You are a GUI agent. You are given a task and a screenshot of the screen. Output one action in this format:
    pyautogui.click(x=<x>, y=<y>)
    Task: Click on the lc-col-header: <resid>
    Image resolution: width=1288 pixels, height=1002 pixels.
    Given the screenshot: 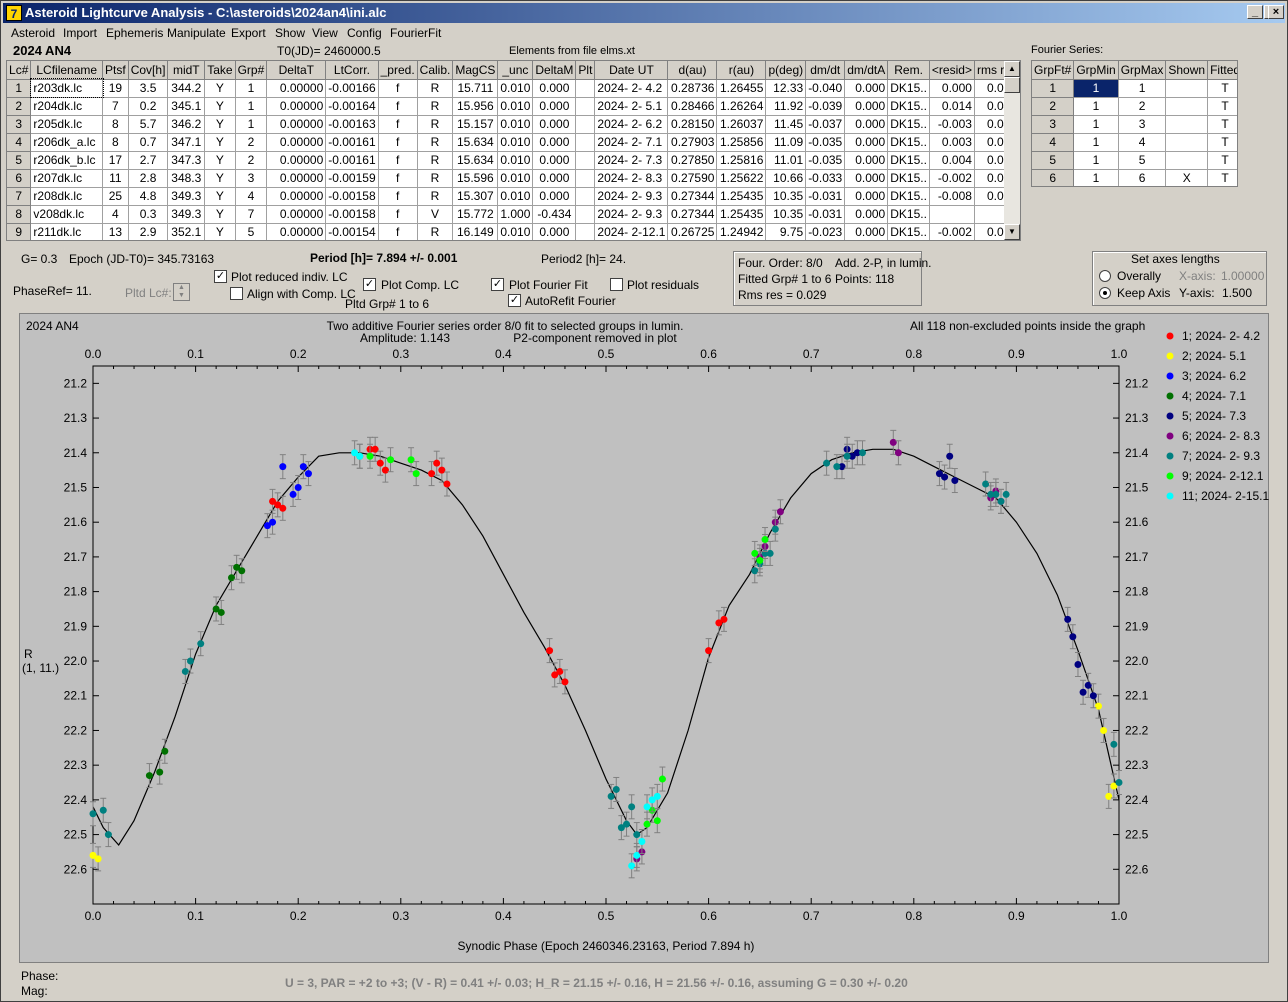 What is the action you would take?
    pyautogui.click(x=952, y=70)
    